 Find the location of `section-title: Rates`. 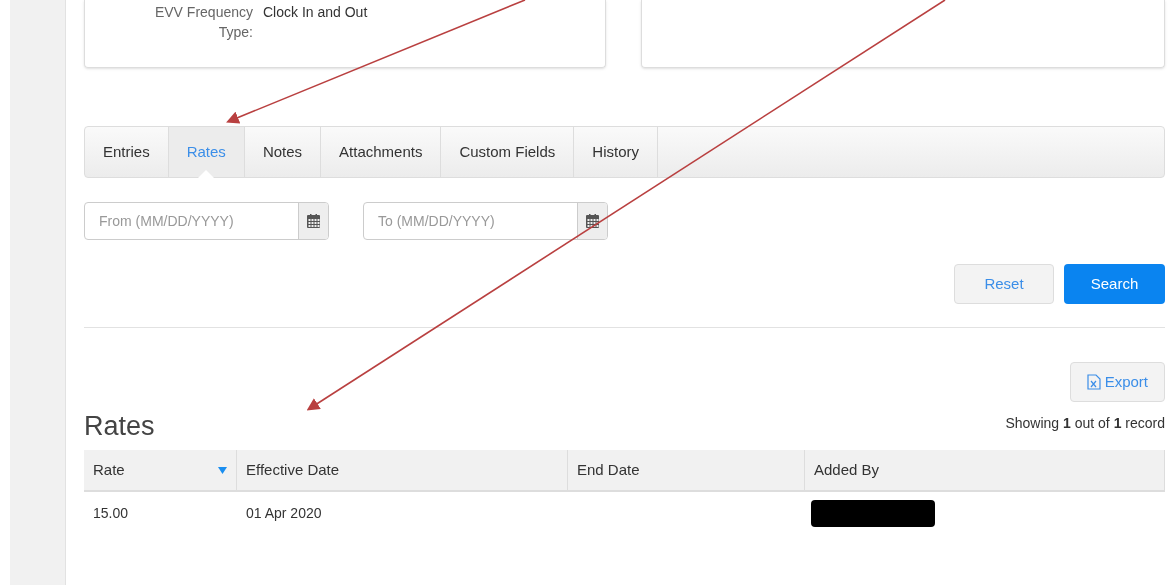

section-title: Rates is located at coordinates (119, 426).